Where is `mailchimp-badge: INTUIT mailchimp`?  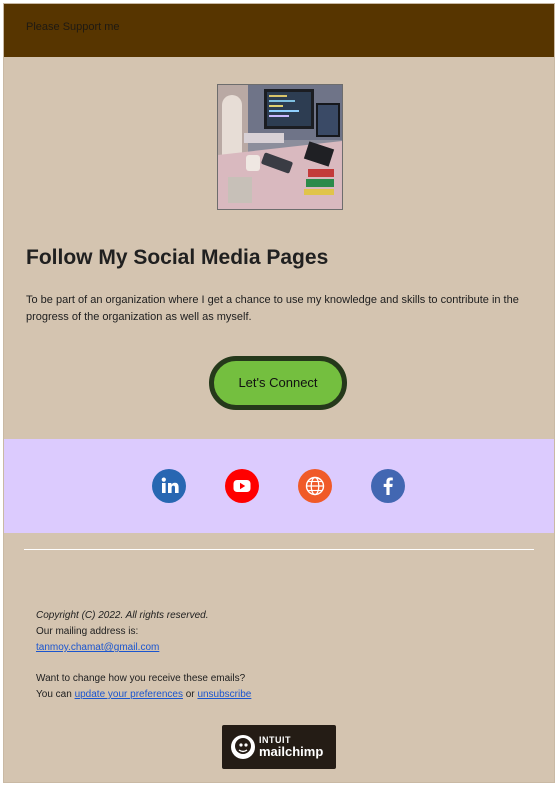 mailchimp-badge: INTUIT mailchimp is located at coordinates (279, 747).